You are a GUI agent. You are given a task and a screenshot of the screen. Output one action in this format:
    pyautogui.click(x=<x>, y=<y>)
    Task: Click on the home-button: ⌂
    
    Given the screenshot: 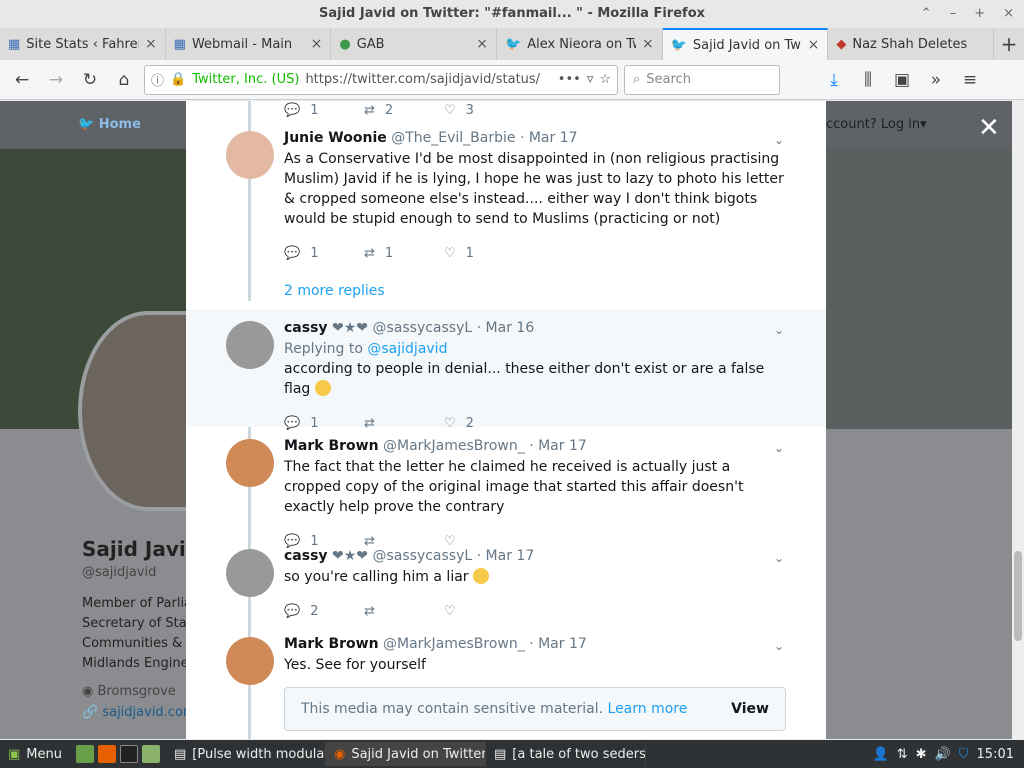 What is the action you would take?
    pyautogui.click(x=124, y=80)
    